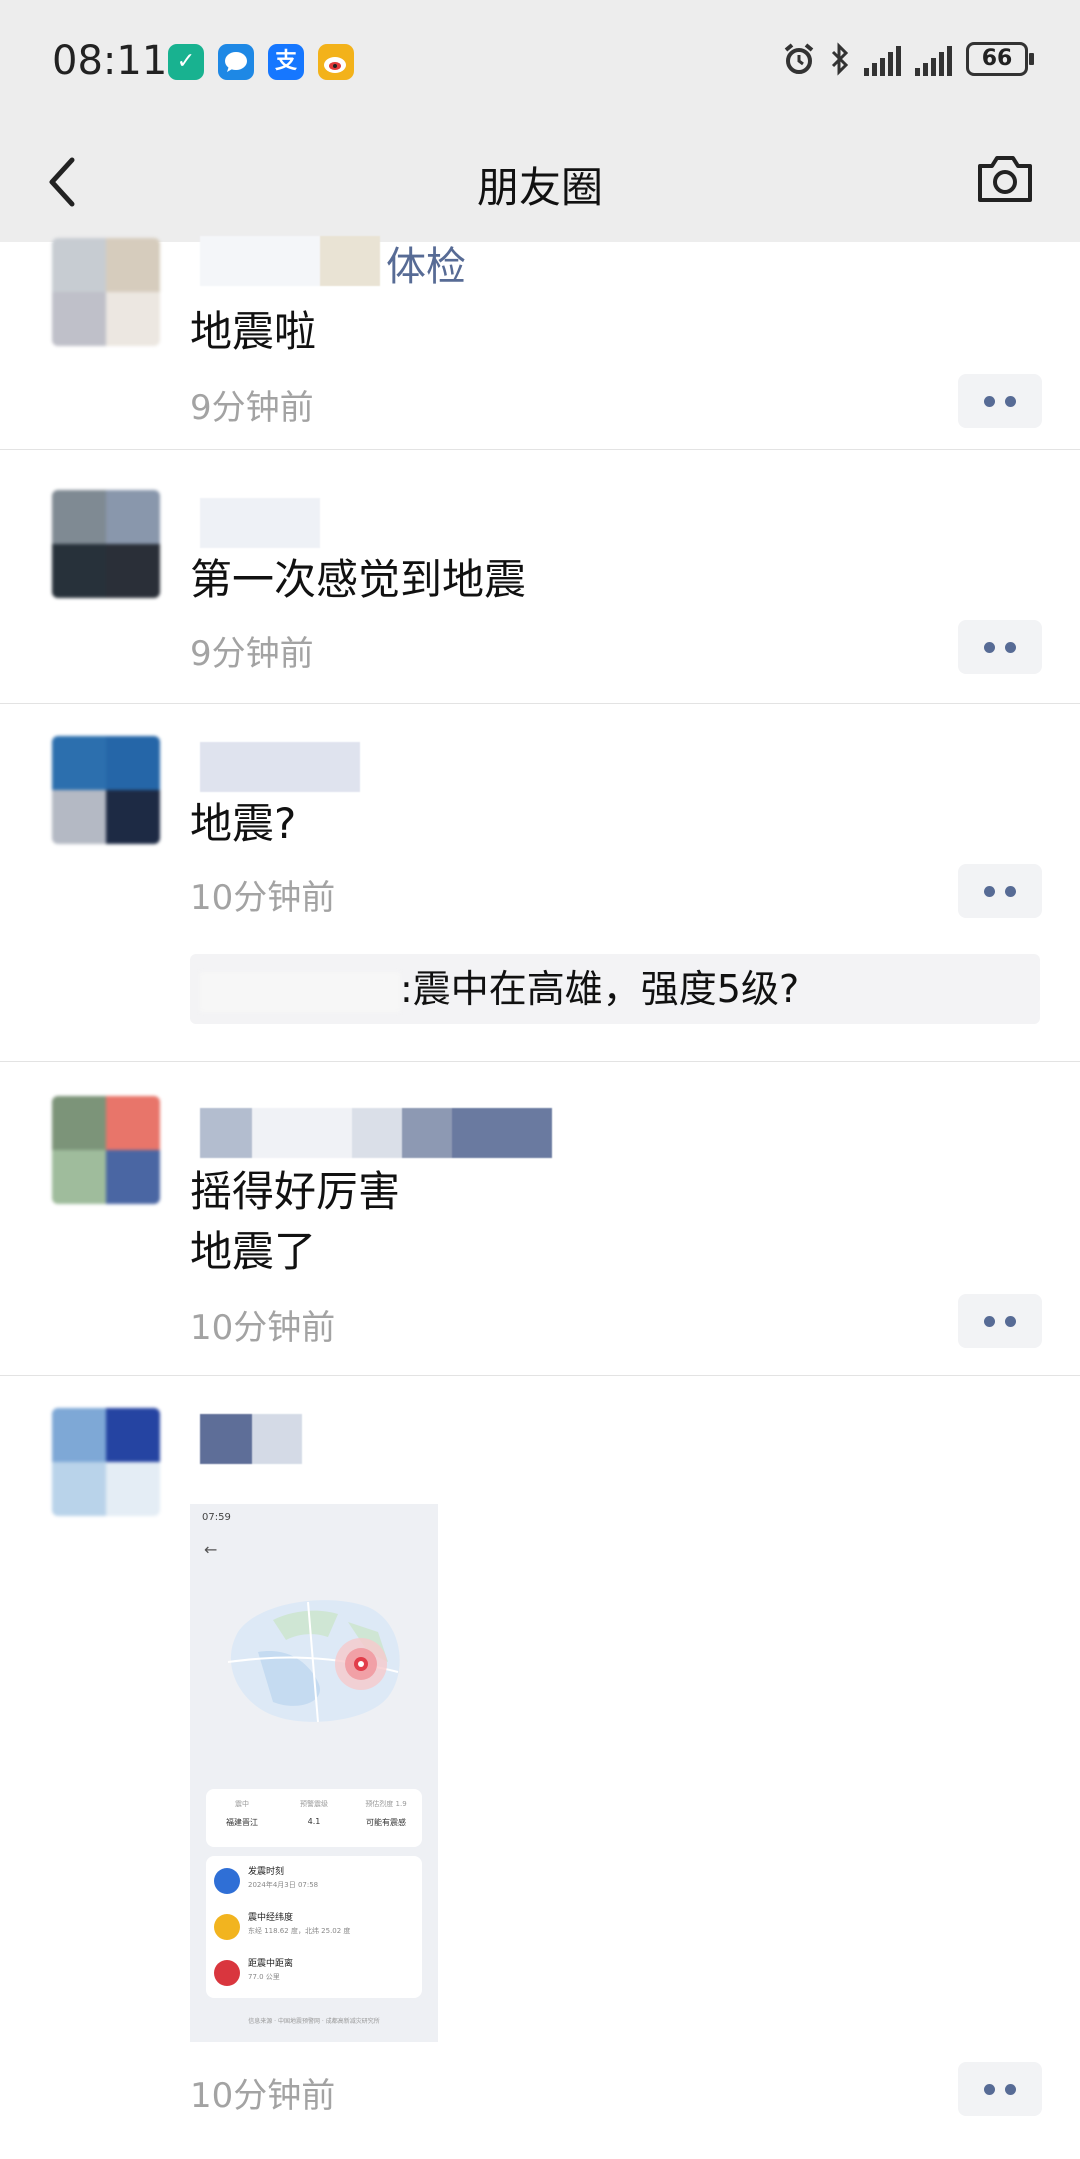 The image size is (1080, 2159). I want to click on post-content-line: 地震?, so click(243, 823).